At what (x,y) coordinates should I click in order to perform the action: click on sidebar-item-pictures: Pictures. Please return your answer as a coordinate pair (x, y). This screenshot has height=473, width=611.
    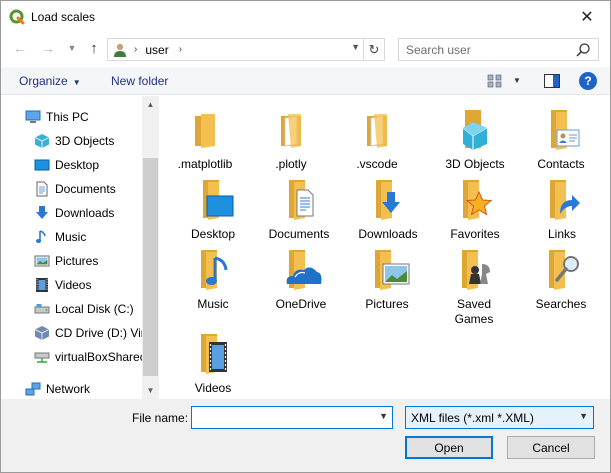
    Looking at the image, I should click on (96, 261).